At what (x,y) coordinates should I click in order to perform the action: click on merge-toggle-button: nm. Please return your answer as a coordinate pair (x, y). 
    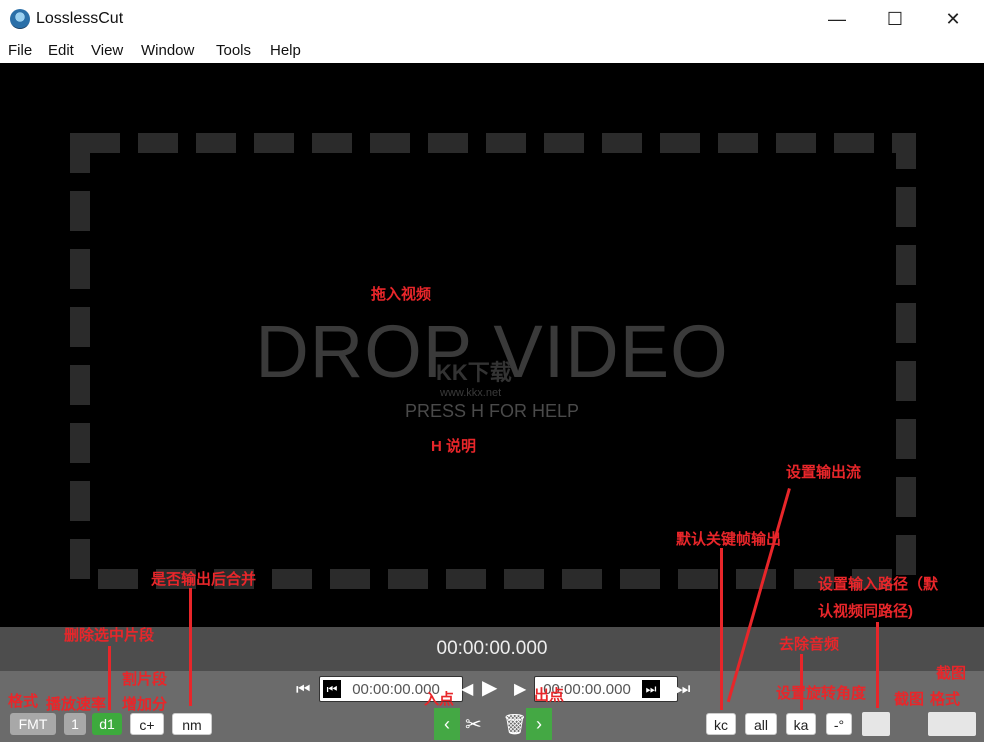
    Looking at the image, I should click on (192, 724).